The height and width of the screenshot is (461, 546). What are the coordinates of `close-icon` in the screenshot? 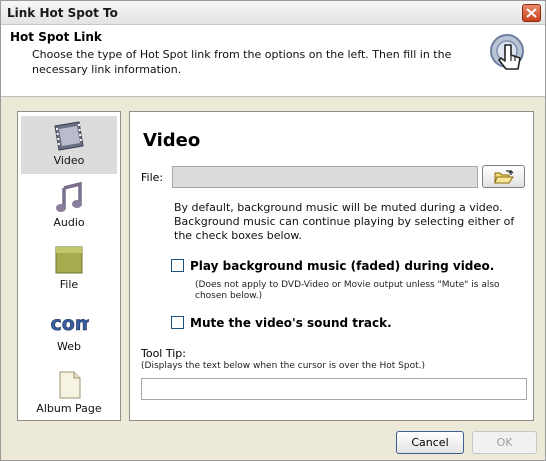 It's located at (531, 13).